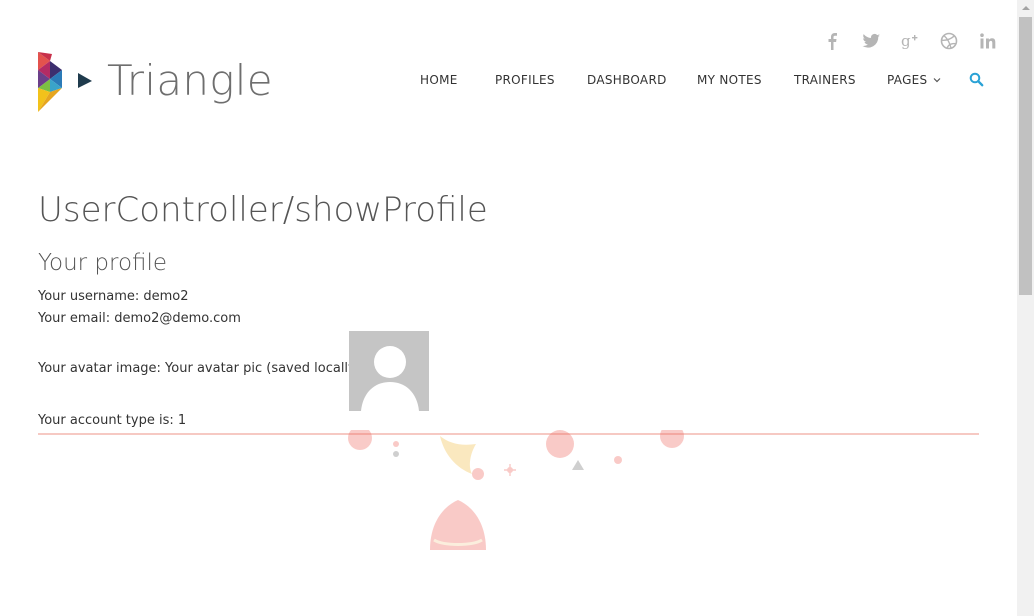 This screenshot has height=616, width=1034. What do you see at coordinates (139, 318) in the screenshot?
I see `email-line: Your email: demo2@demo.com` at bounding box center [139, 318].